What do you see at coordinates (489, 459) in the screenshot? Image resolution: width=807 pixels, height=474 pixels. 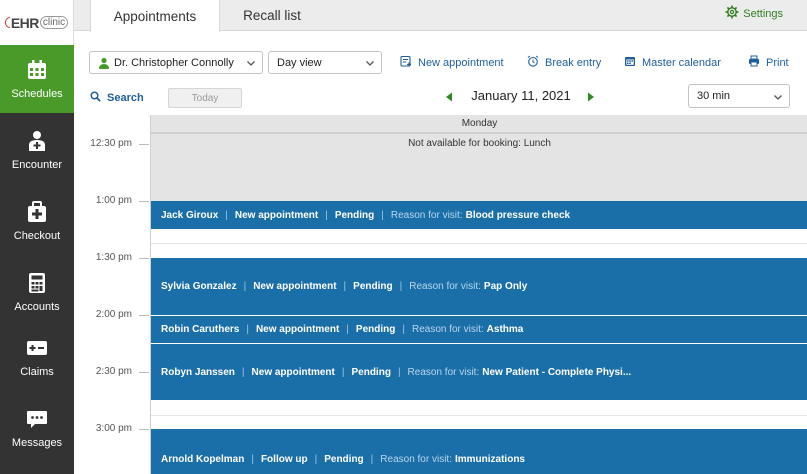 I see `reason-value: Immunizations` at bounding box center [489, 459].